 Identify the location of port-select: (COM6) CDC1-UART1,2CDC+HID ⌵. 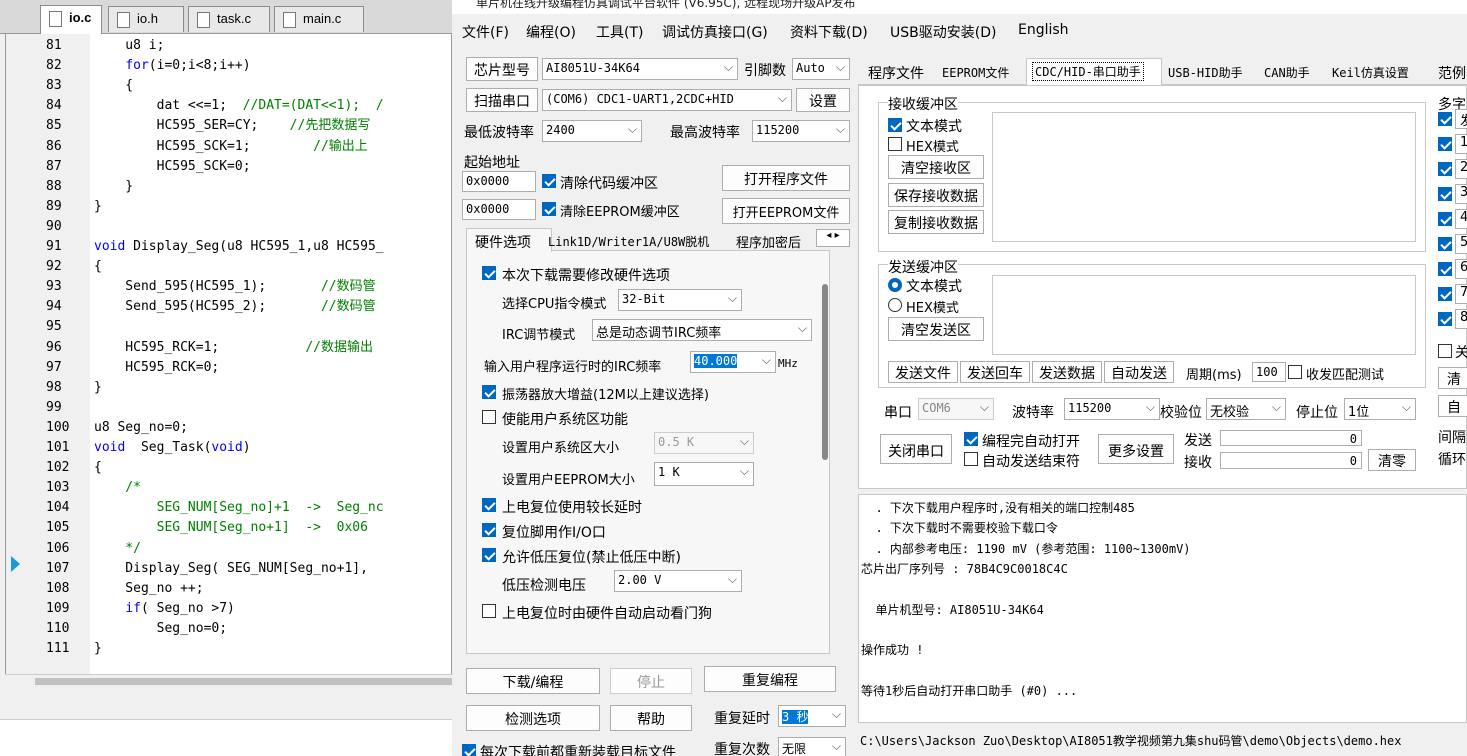
(667, 100).